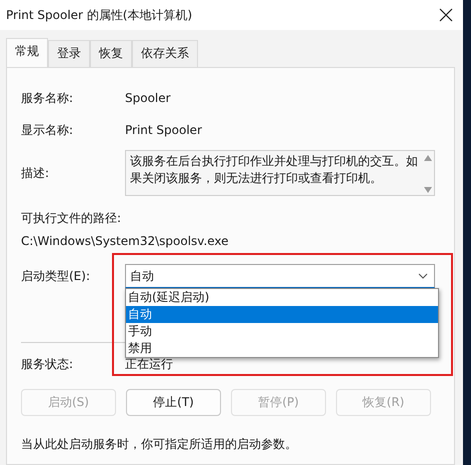  I want to click on field-label: 描述:, so click(35, 173).